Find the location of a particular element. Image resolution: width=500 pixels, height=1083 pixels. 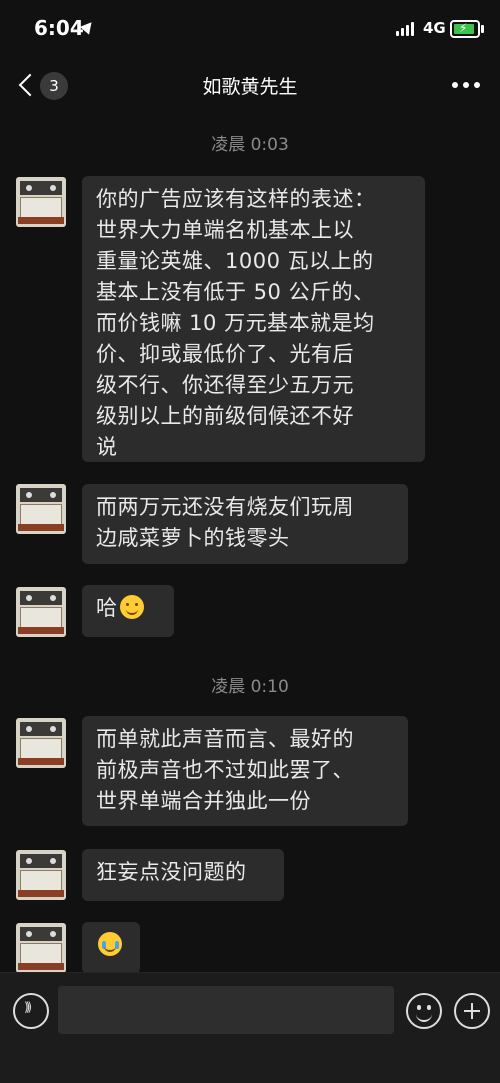

message-line: 你的广告应该有这样的表述： is located at coordinates (236, 199).